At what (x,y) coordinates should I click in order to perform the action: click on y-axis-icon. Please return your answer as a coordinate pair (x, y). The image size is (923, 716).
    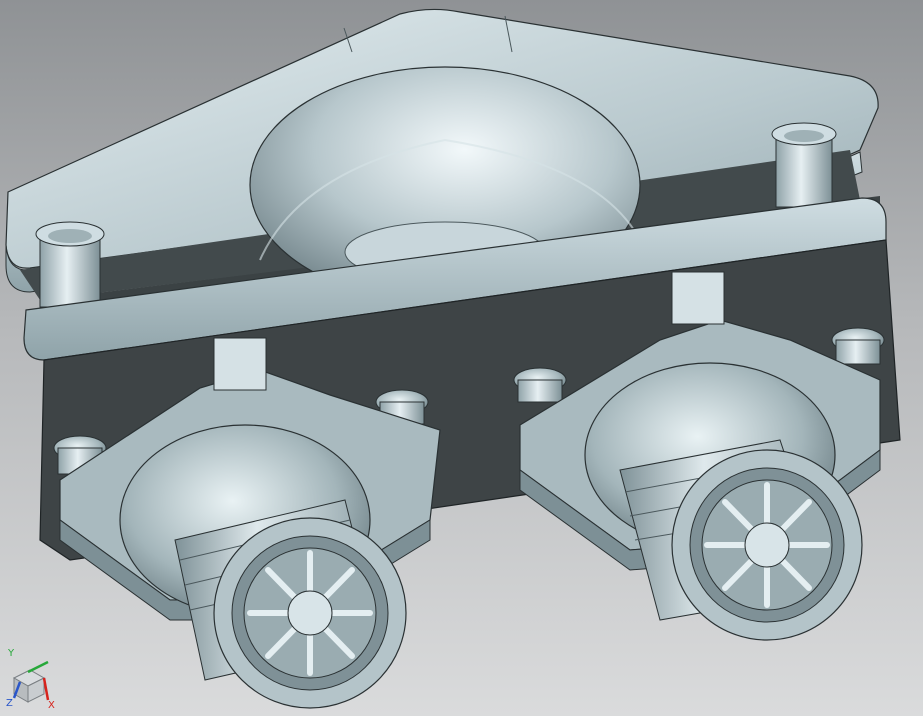
    Looking at the image, I should click on (38, 667).